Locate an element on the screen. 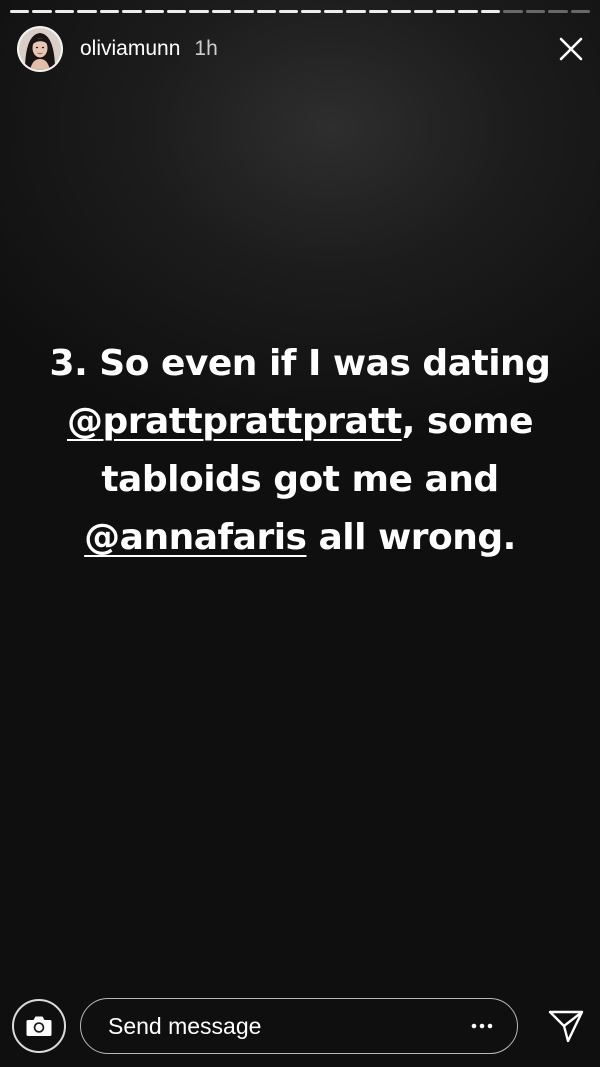  caption-line: @annafaris all wrong. is located at coordinates (300, 538).